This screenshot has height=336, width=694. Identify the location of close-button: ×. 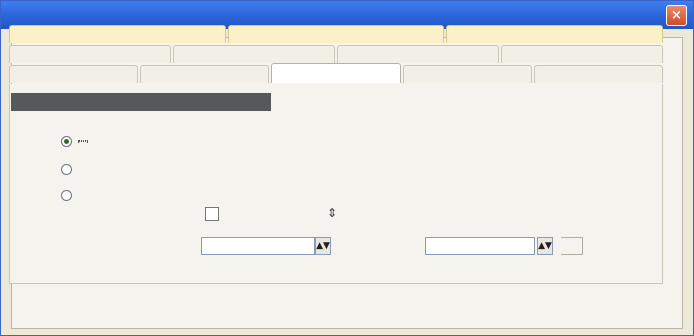
(676, 15).